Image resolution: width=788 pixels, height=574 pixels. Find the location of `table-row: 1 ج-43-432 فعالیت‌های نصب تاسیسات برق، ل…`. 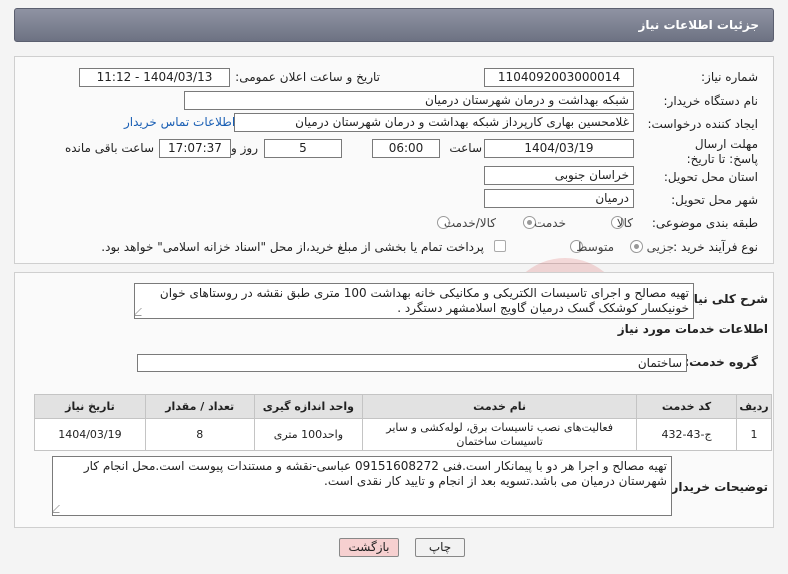

table-row: 1 ج-43-432 فعالیت‌های نصب تاسیسات برق، ل… is located at coordinates (403, 434).